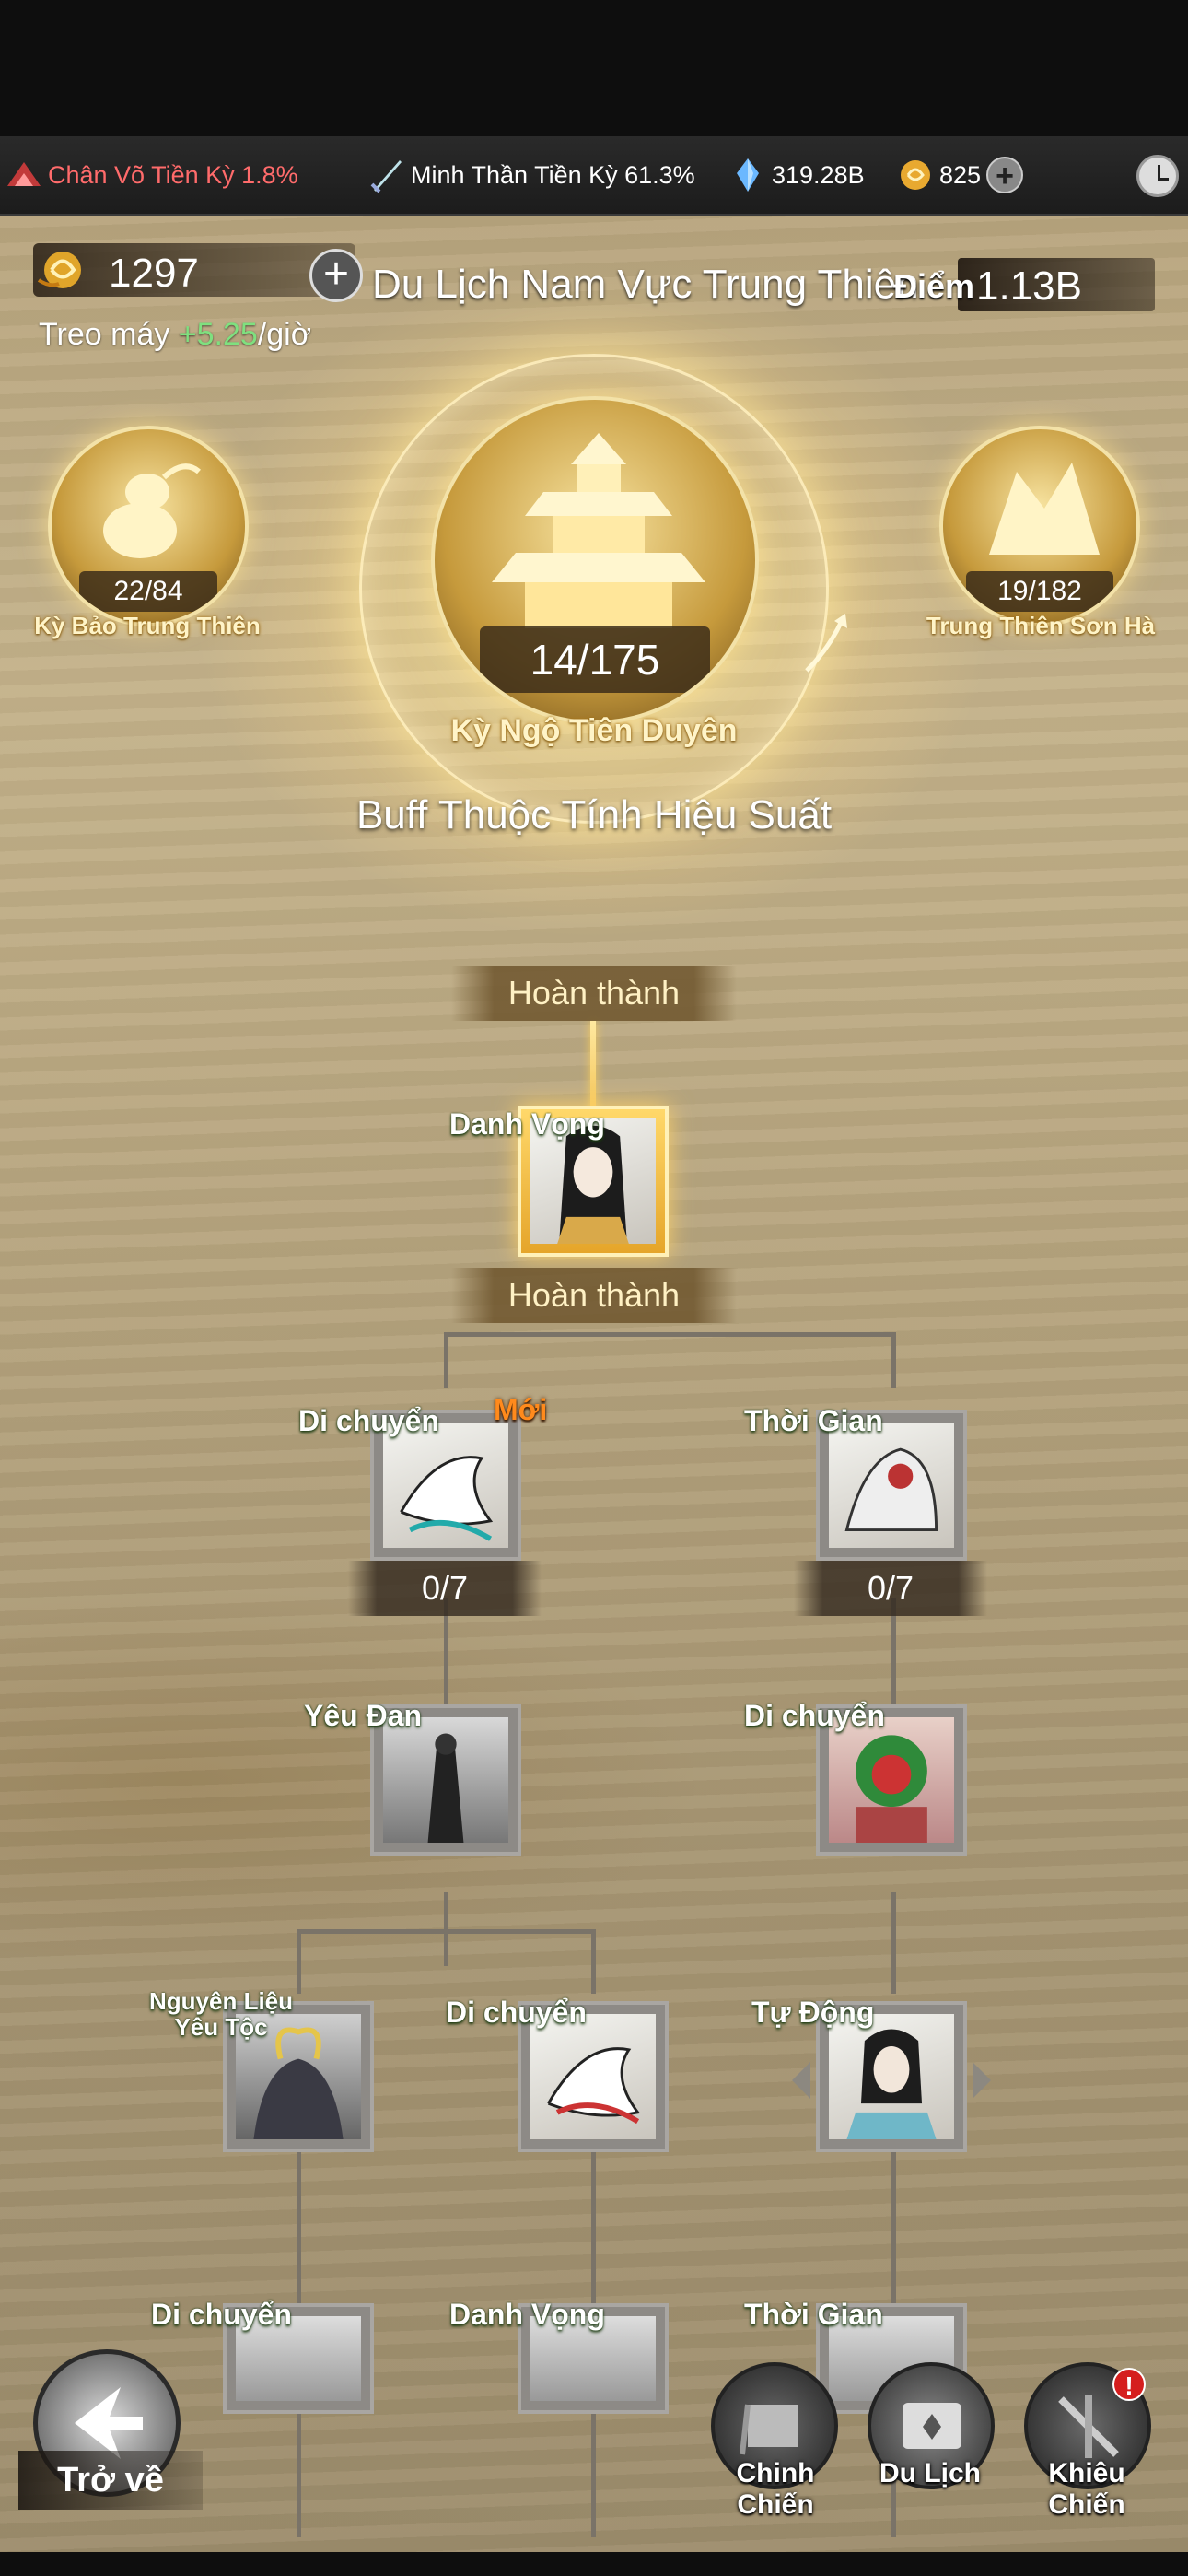 The image size is (1188, 2576). What do you see at coordinates (594, 1295) in the screenshot?
I see `root-complete-status: Hoàn thành` at bounding box center [594, 1295].